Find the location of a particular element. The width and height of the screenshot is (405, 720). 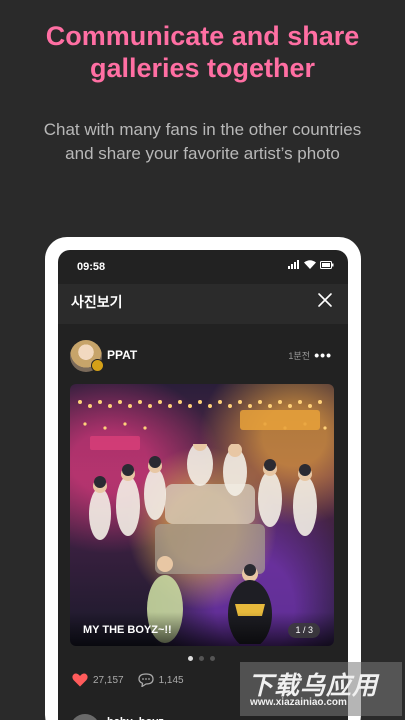

battery-icon is located at coordinates (327, 264).